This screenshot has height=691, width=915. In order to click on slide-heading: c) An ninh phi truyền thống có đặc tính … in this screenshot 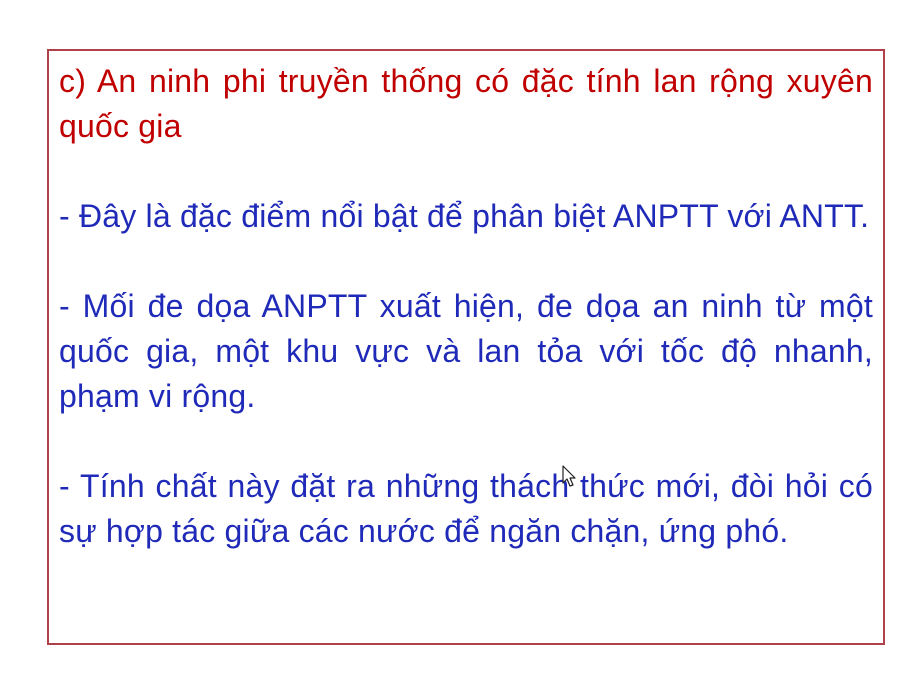, I will do `click(466, 103)`.